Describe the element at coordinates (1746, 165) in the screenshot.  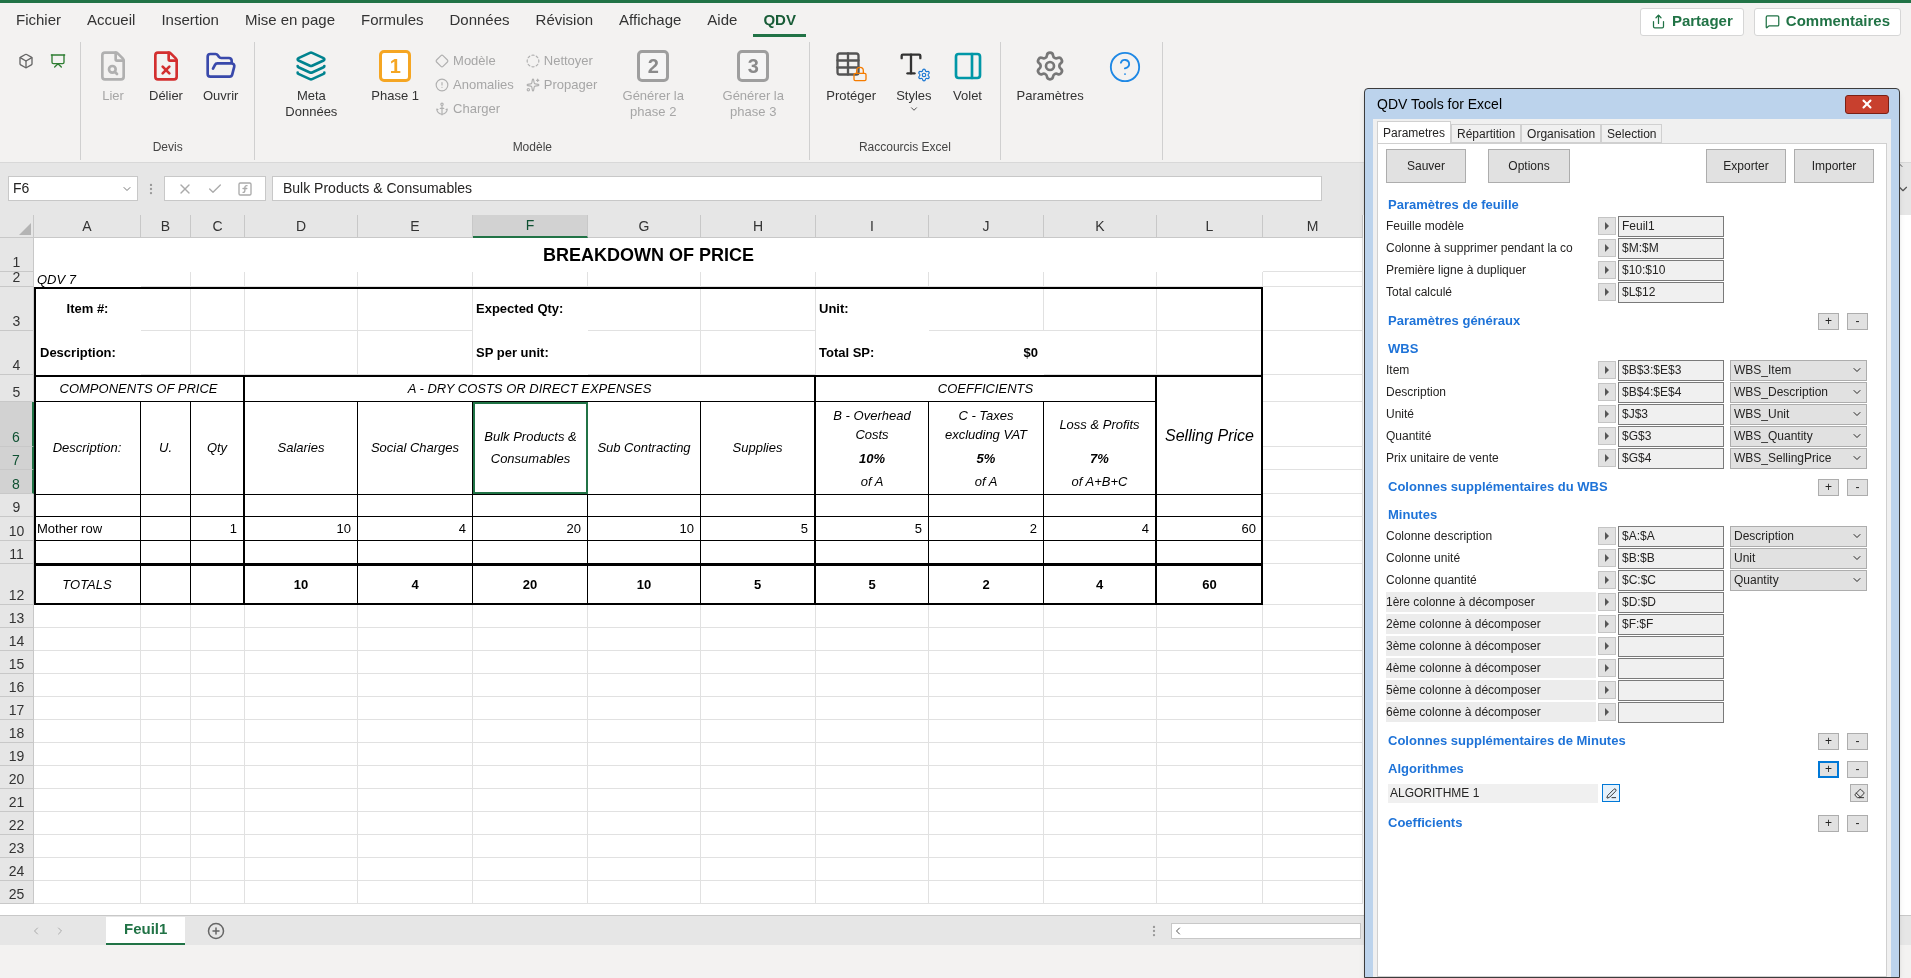
I see `action-button: Exporter` at that location.